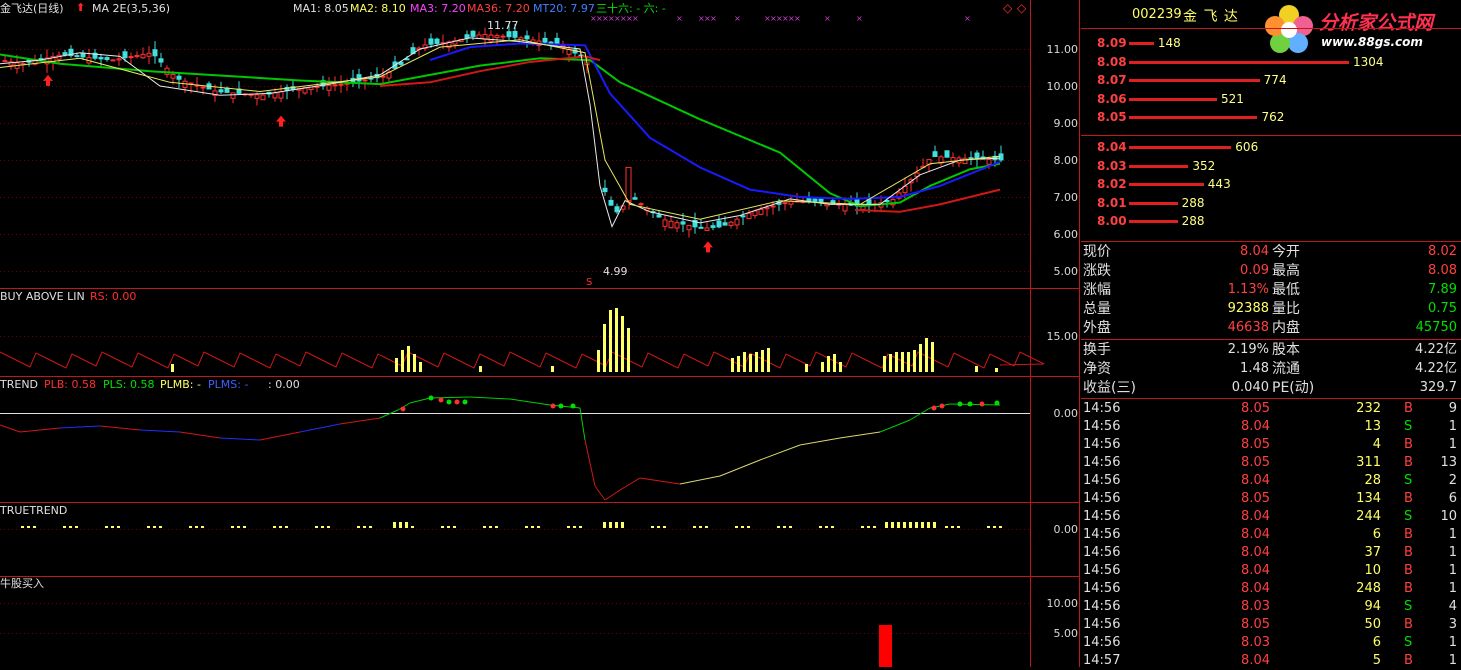 The width and height of the screenshot is (1461, 670). Describe the element at coordinates (1271, 463) in the screenshot. I see `tick-row: 14:56 8.05 311 B 13` at that location.